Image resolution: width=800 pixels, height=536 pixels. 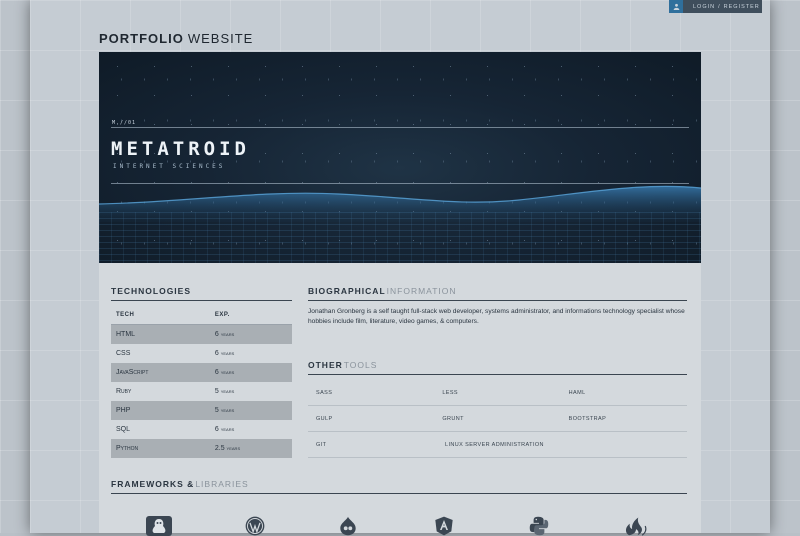 I want to click on tech-name: Python, so click(x=160, y=448).